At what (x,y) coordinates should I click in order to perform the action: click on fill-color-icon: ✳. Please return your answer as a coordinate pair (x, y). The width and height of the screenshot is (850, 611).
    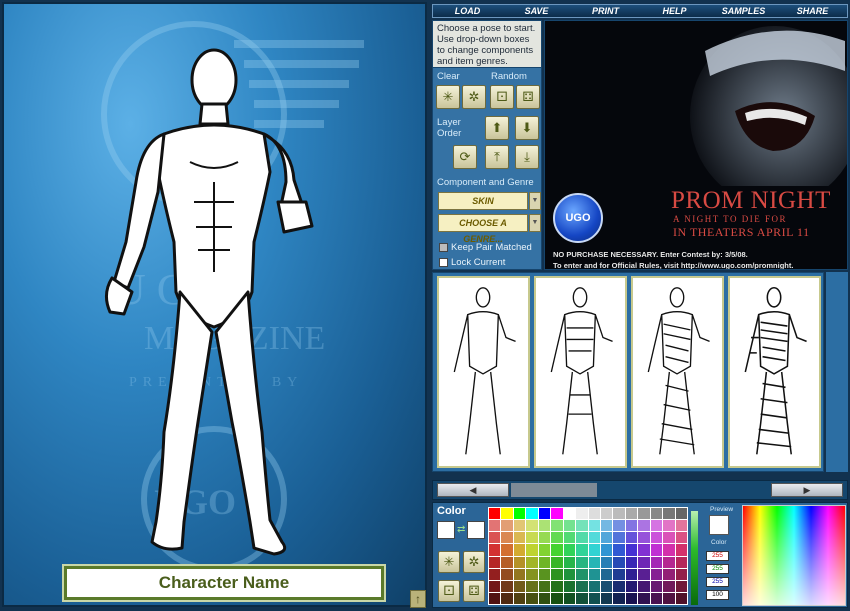
    Looking at the image, I should click on (449, 562).